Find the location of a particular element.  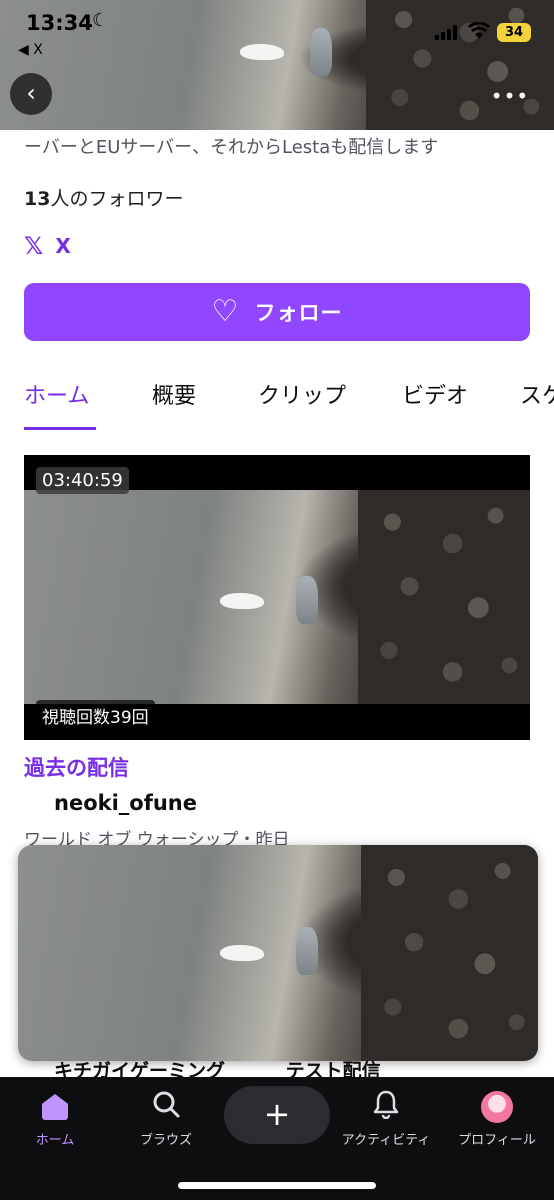

wifi-icon is located at coordinates (479, 33).